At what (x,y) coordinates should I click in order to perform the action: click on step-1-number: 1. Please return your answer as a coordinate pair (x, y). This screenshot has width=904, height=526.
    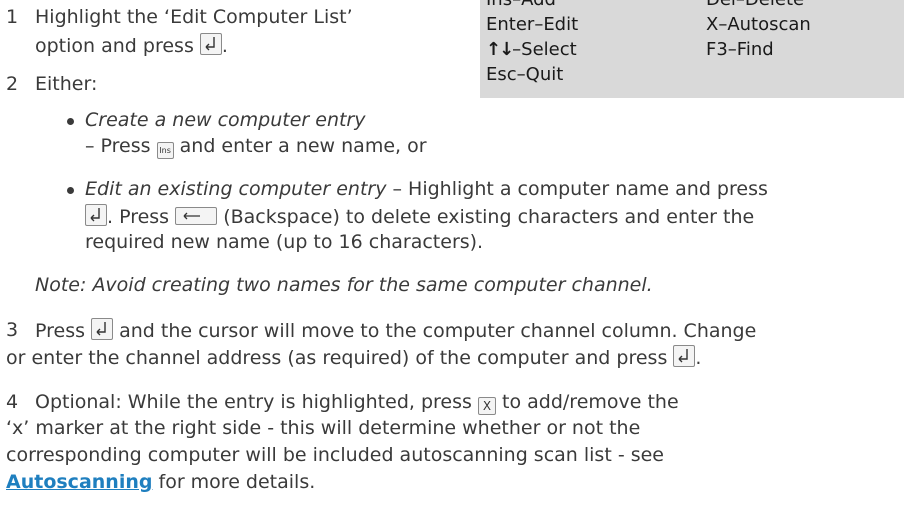
    Looking at the image, I should click on (12, 17).